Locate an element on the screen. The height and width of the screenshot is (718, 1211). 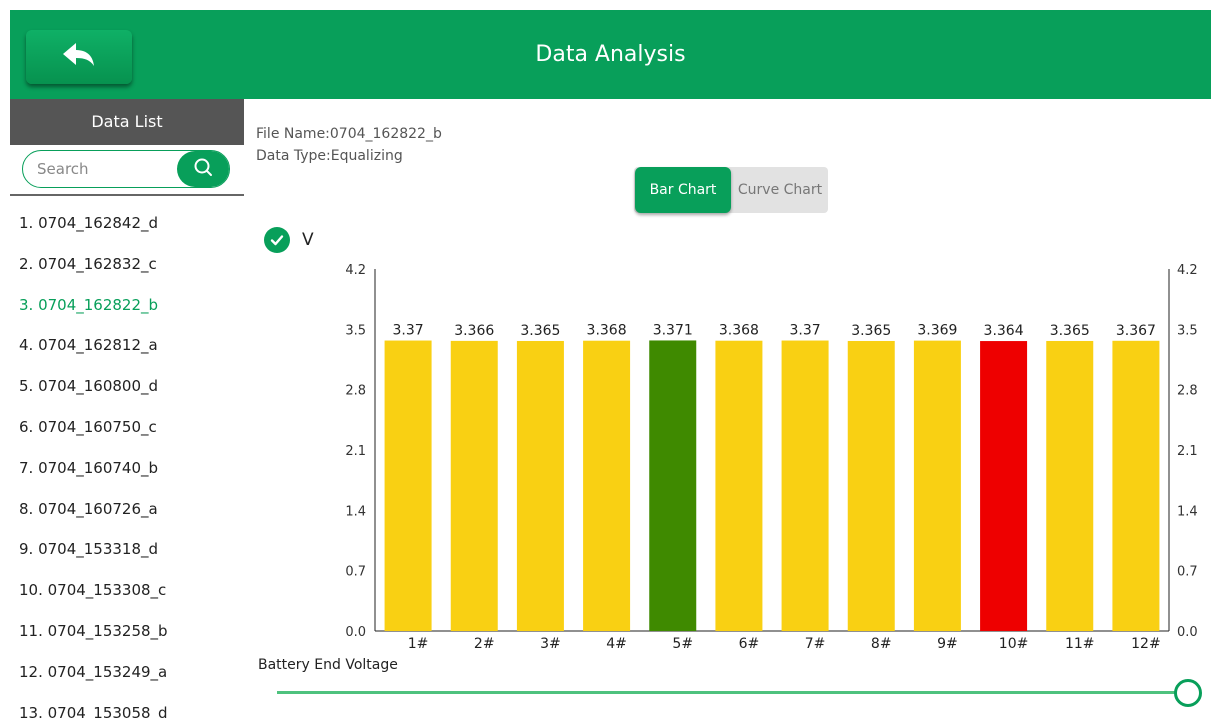
list-item: 2. 0704_162832_c is located at coordinates (127, 264).